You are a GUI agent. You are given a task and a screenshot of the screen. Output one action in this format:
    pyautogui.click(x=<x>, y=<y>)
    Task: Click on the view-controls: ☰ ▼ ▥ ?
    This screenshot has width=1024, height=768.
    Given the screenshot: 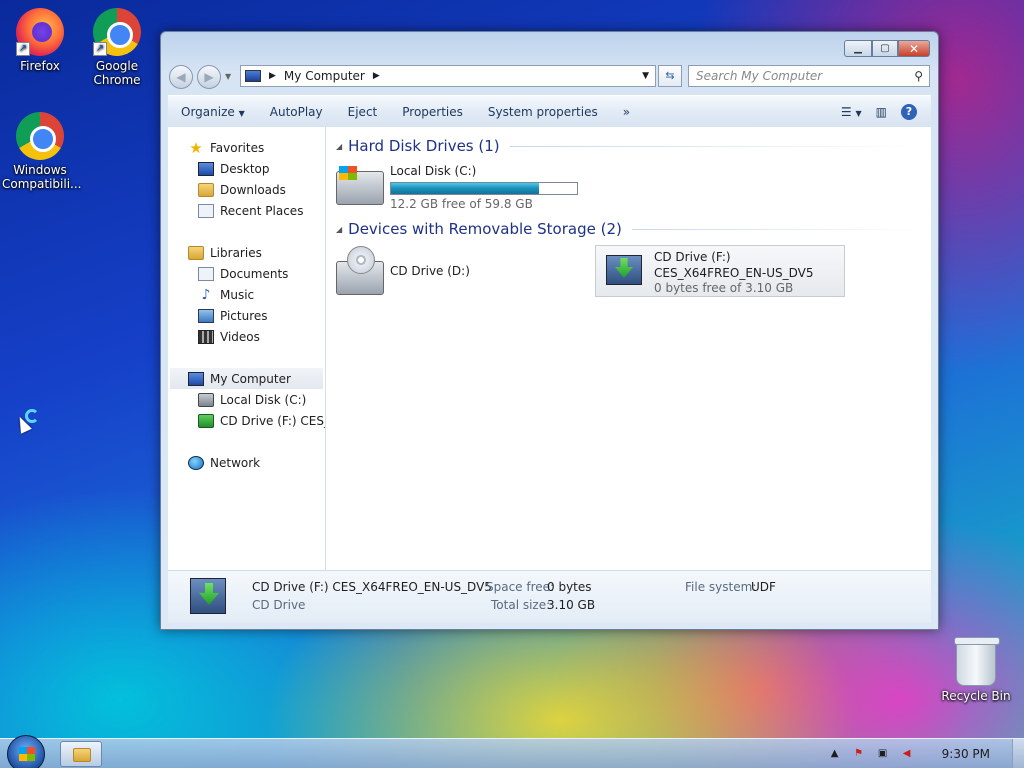 What is the action you would take?
    pyautogui.click(x=886, y=111)
    